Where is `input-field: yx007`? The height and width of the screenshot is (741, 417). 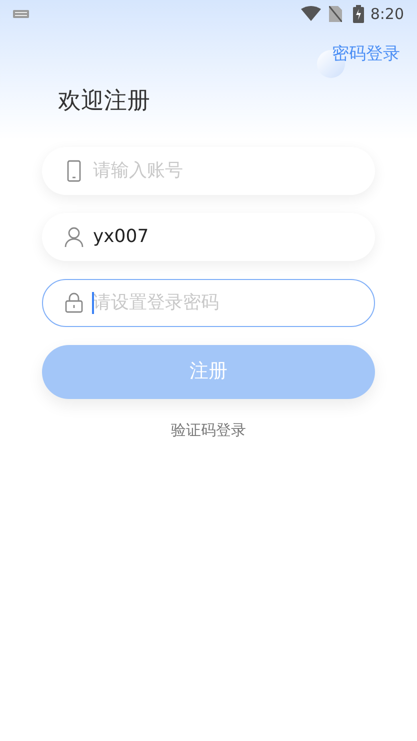 input-field: yx007 is located at coordinates (208, 236).